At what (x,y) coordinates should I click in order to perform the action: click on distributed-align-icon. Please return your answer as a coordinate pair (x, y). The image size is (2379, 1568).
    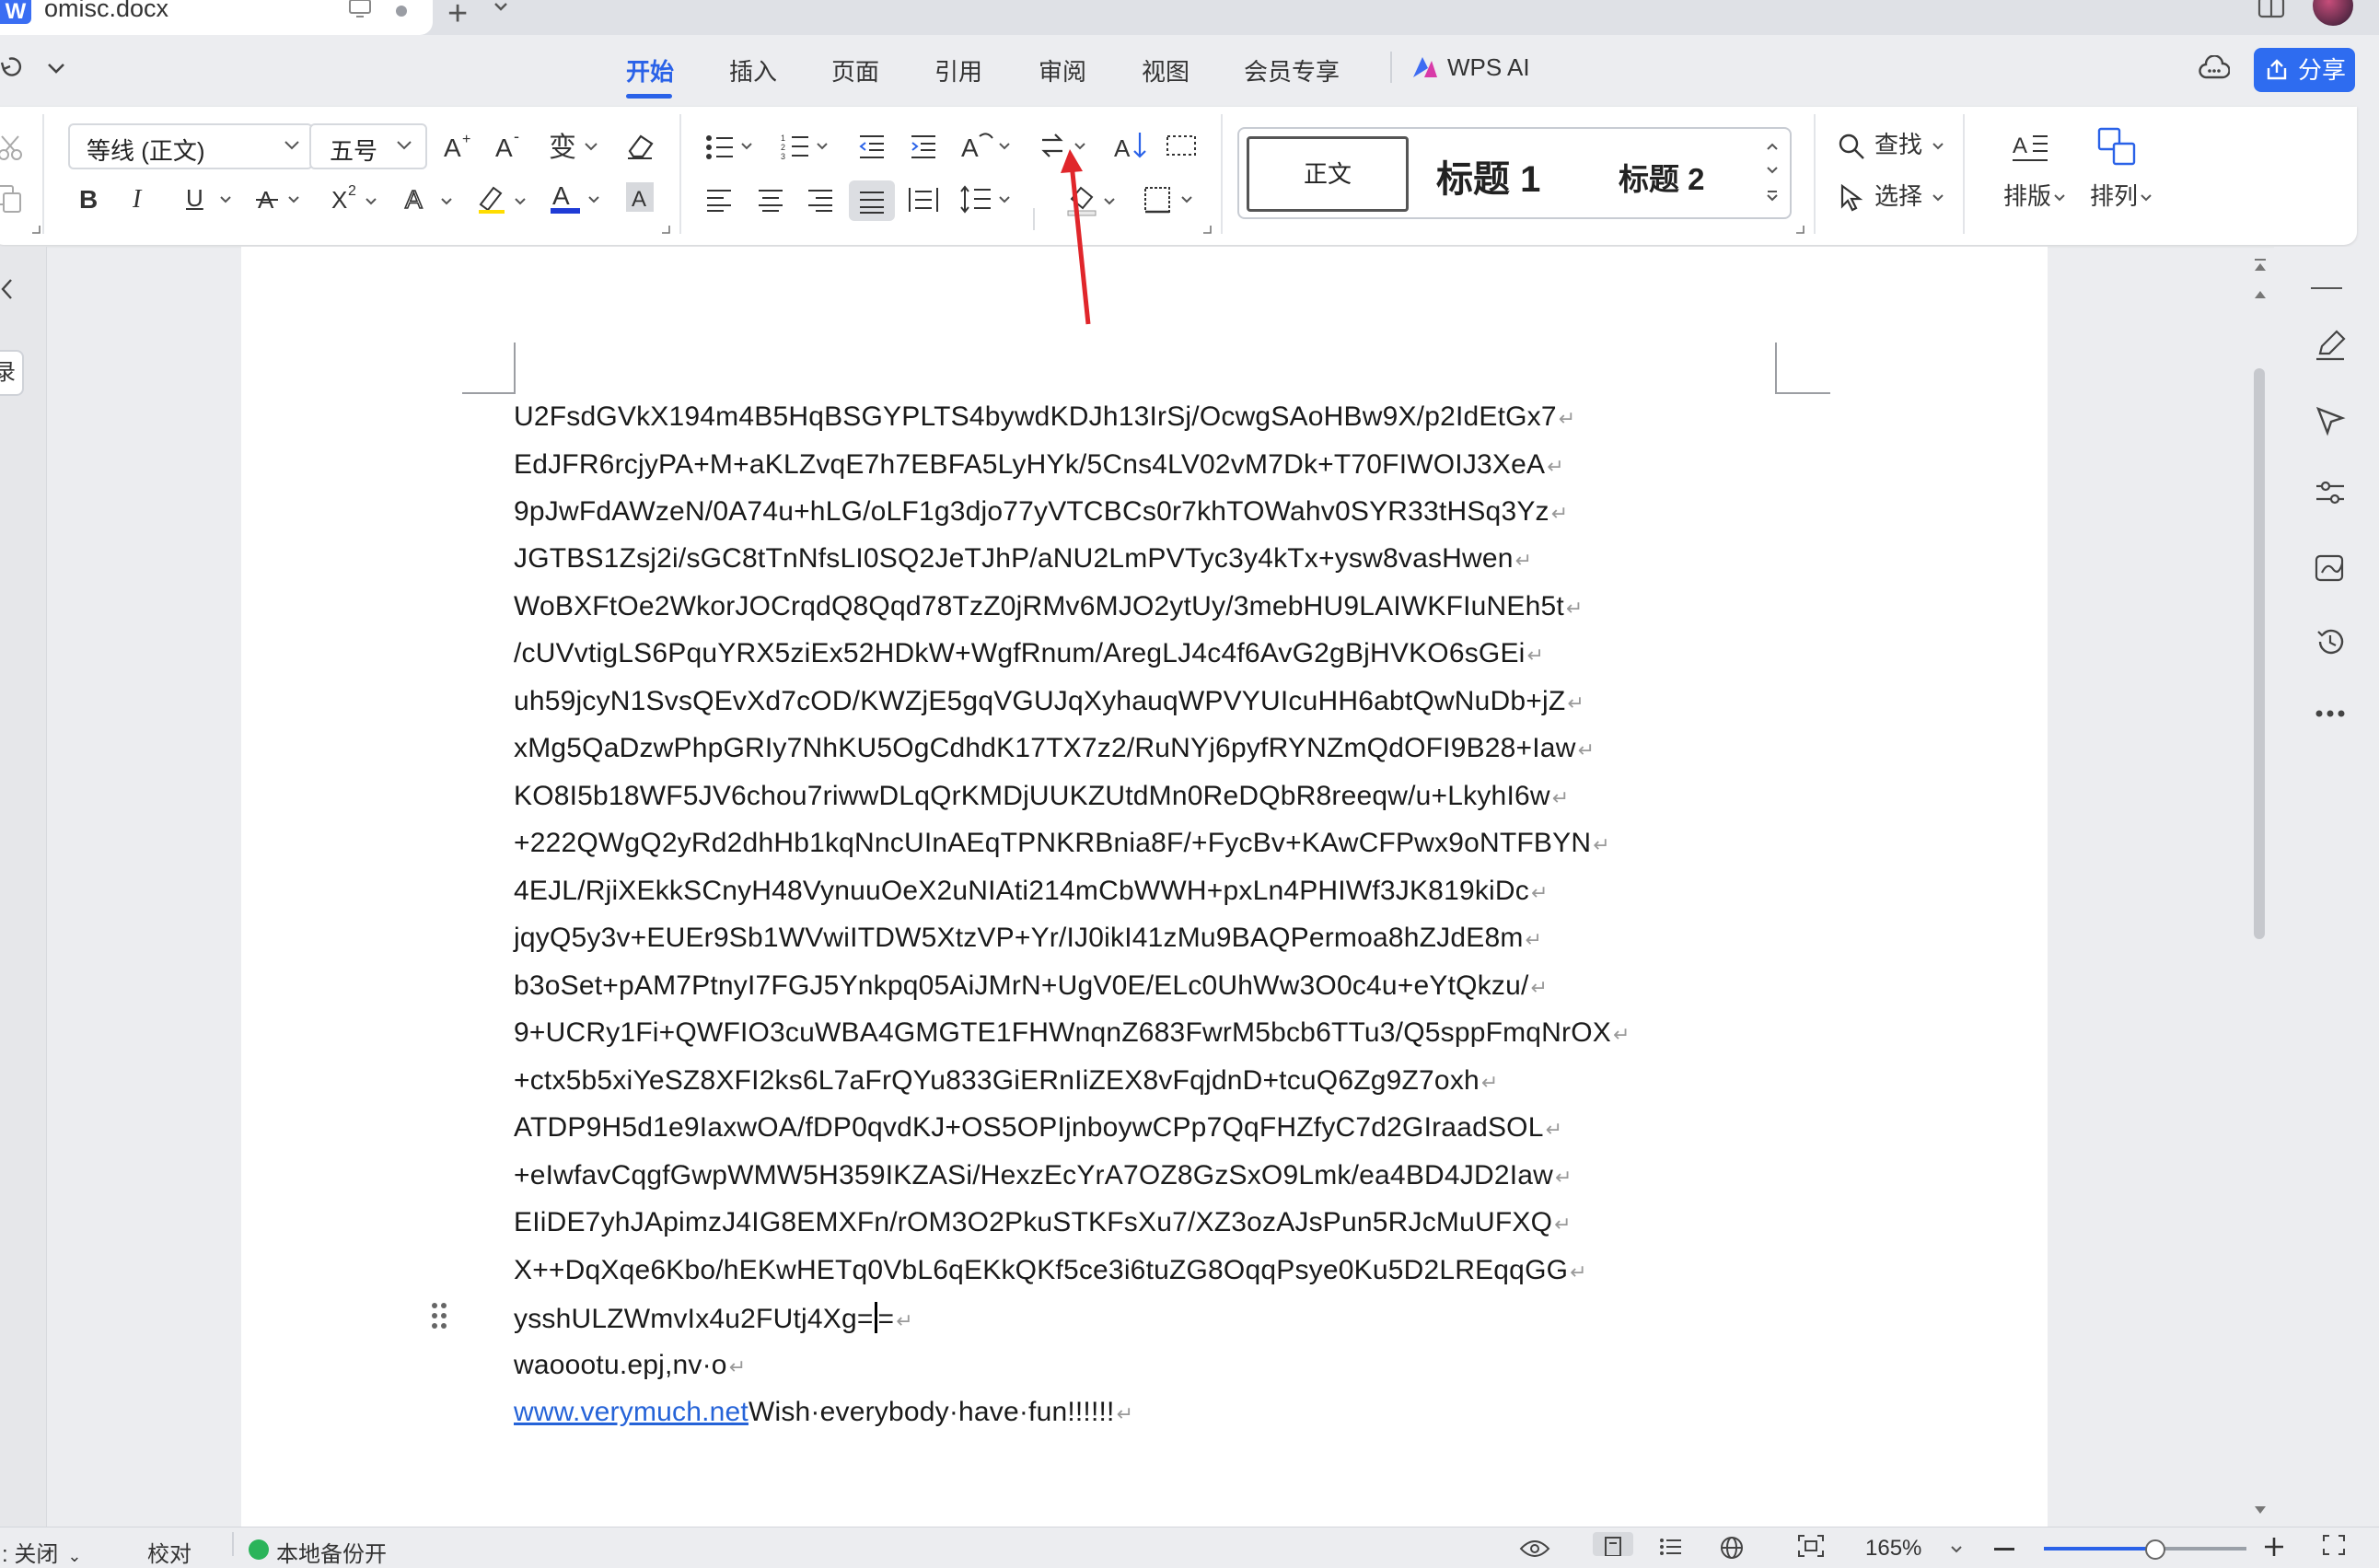
    Looking at the image, I should click on (923, 200).